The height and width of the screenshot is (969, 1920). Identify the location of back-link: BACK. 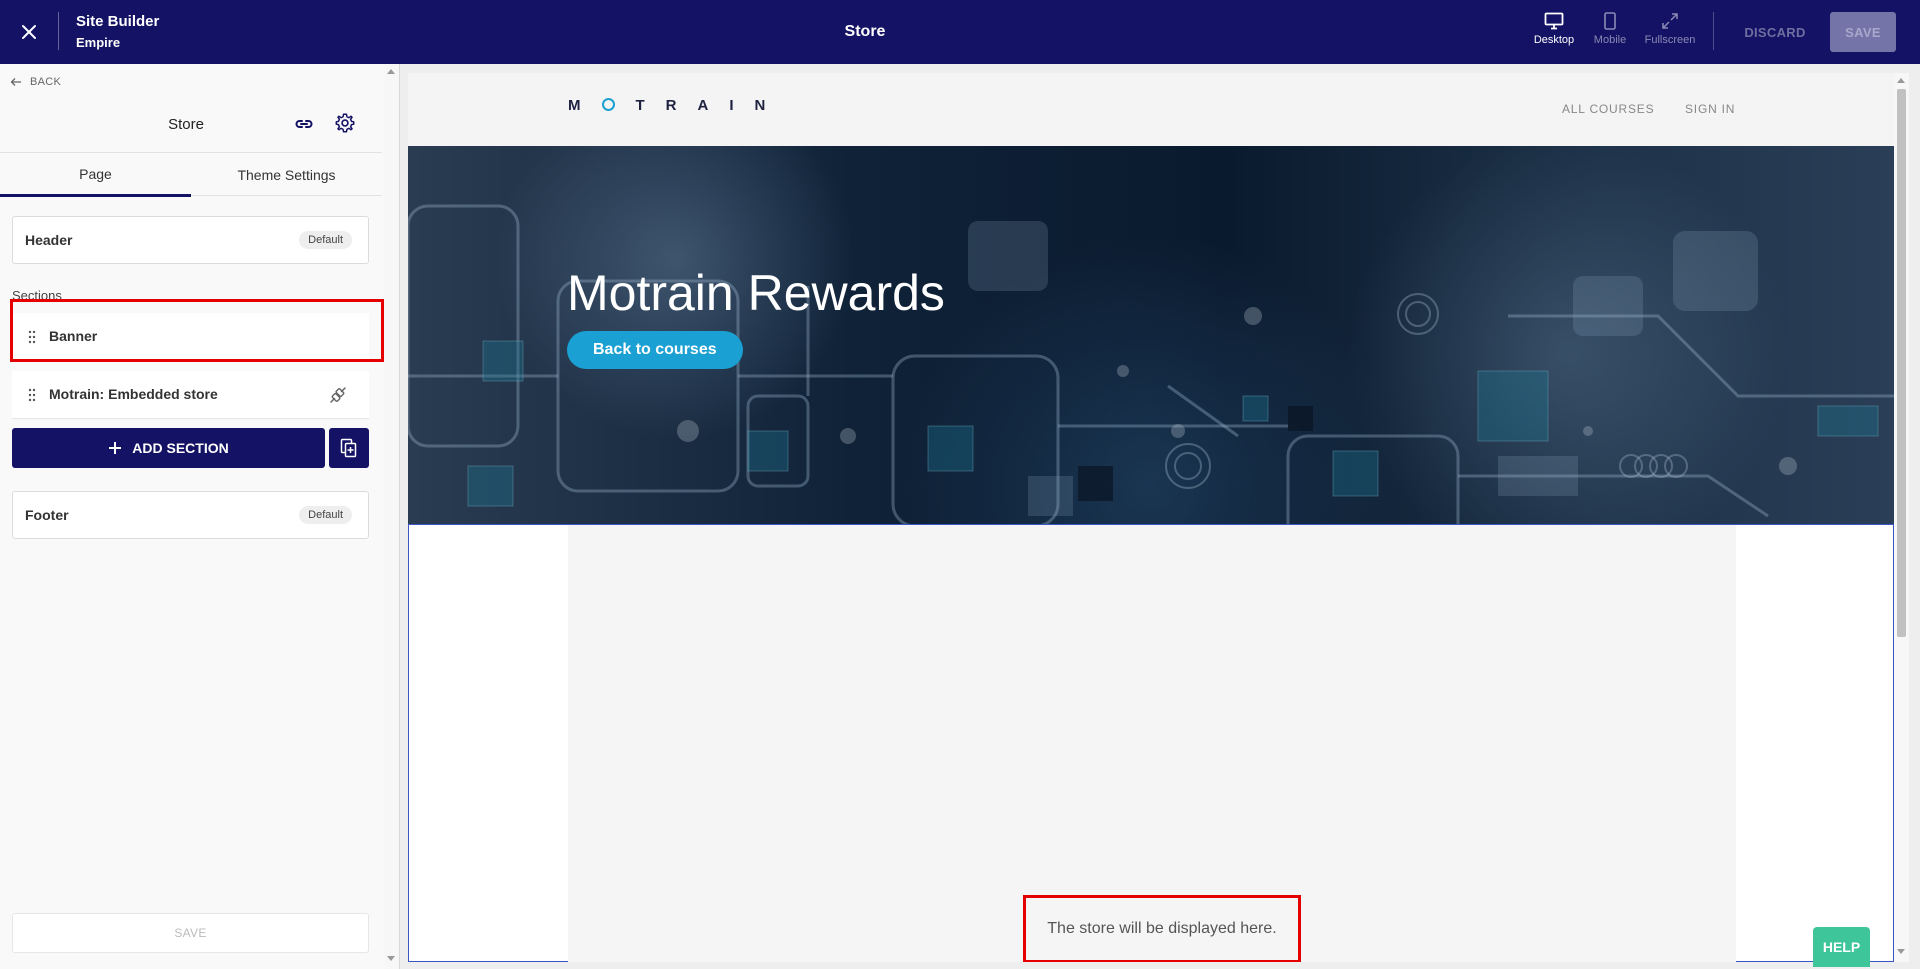
(35, 82).